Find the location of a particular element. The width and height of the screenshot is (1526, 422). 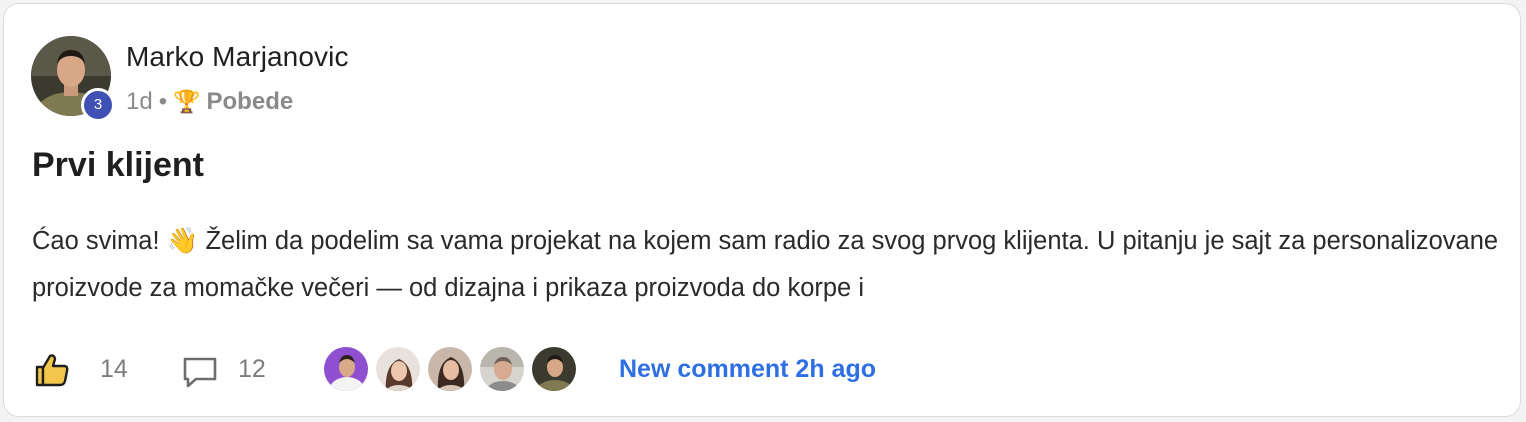

trophy-icon: 🏆 is located at coordinates (187, 101).